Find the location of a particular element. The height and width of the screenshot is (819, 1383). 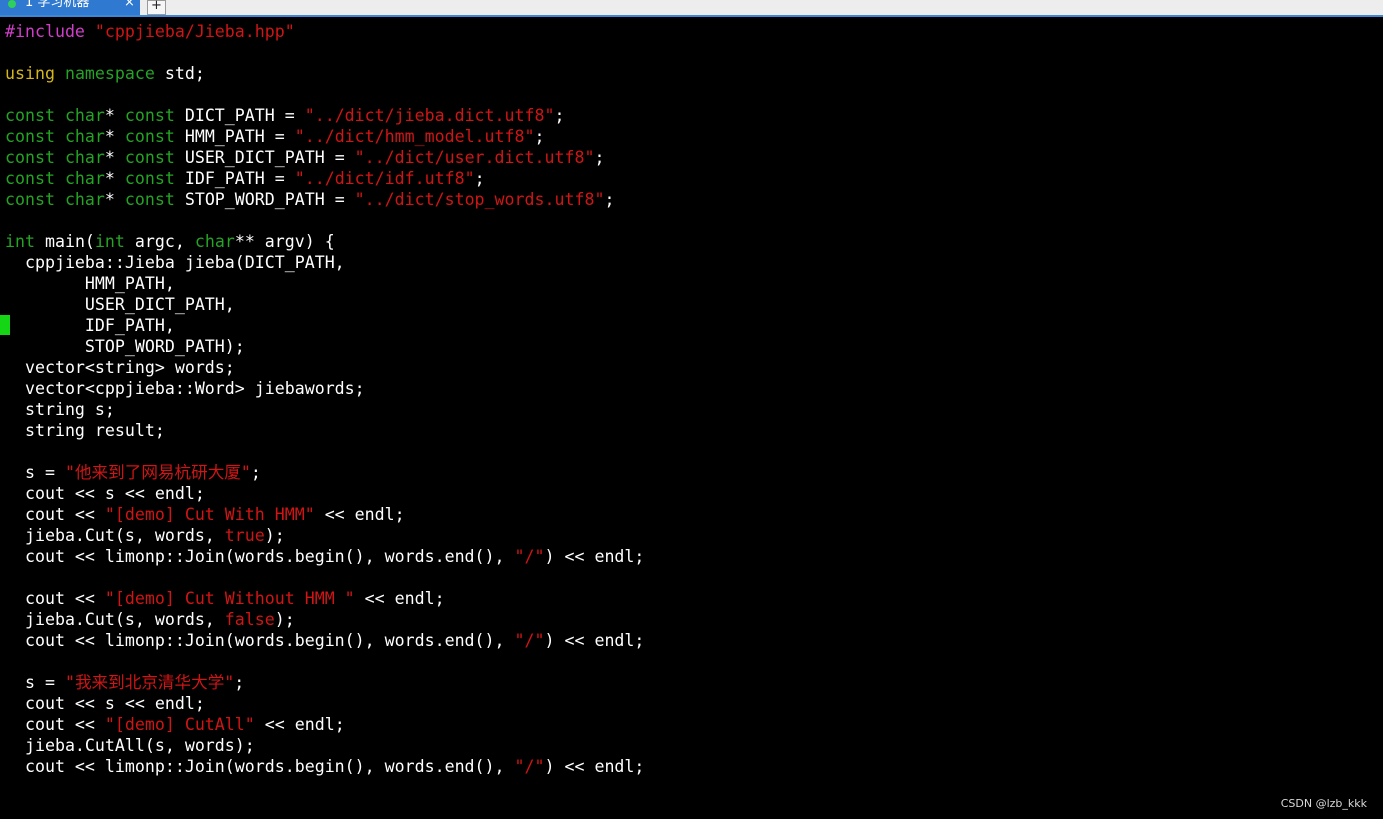

code-line: HMM_PATH, is located at coordinates (690, 283).